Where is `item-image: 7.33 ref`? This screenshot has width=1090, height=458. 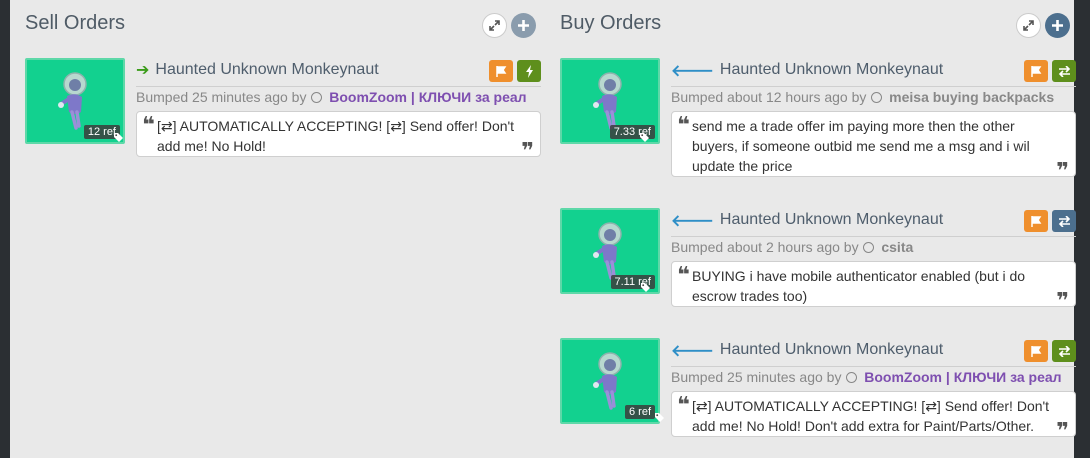
item-image: 7.33 ref is located at coordinates (610, 101).